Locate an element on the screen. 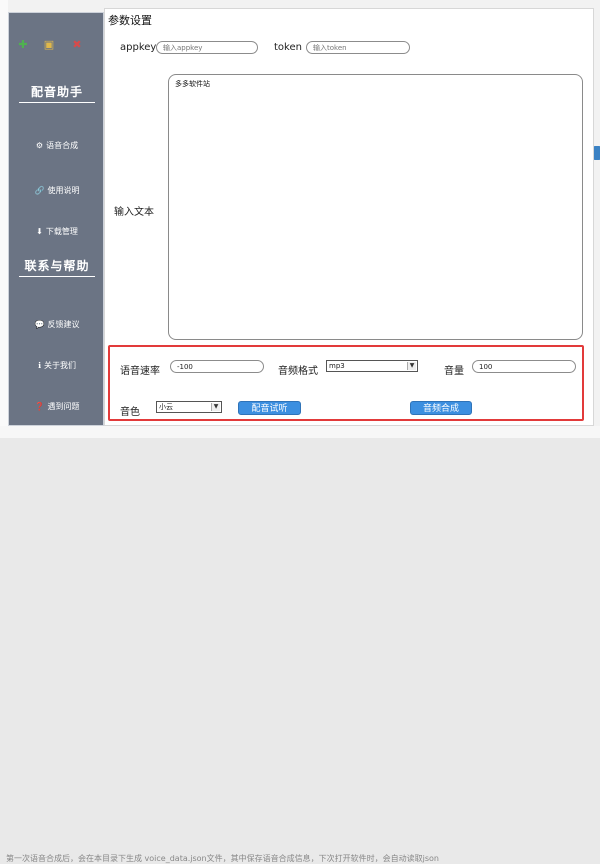 The image size is (600, 864). sidebar-section-title: 配音助手 is located at coordinates (57, 93).